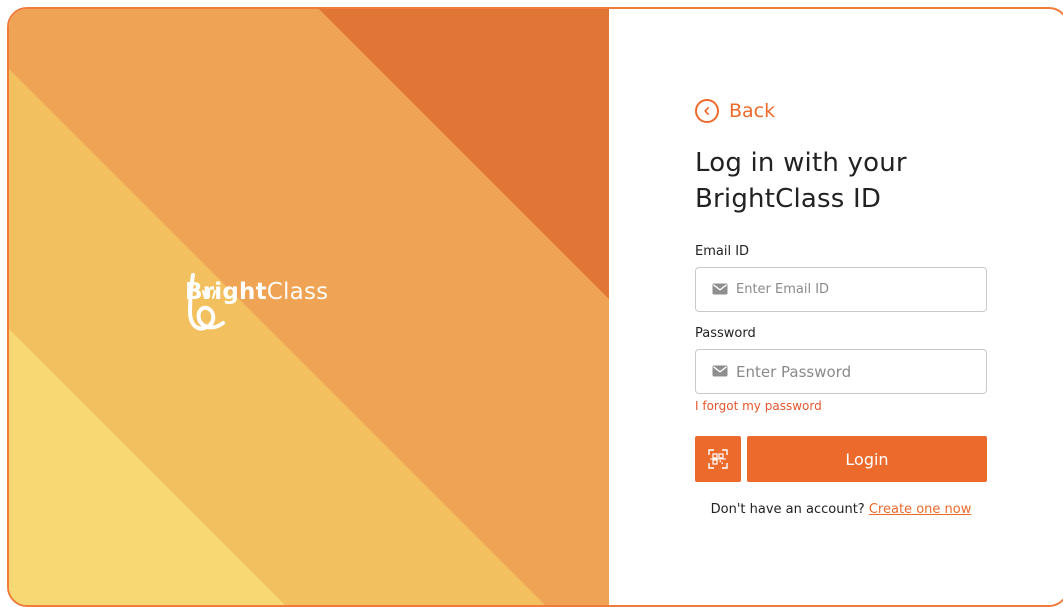 This screenshot has width=1063, height=607. I want to click on email-field-wrapper, so click(841, 289).